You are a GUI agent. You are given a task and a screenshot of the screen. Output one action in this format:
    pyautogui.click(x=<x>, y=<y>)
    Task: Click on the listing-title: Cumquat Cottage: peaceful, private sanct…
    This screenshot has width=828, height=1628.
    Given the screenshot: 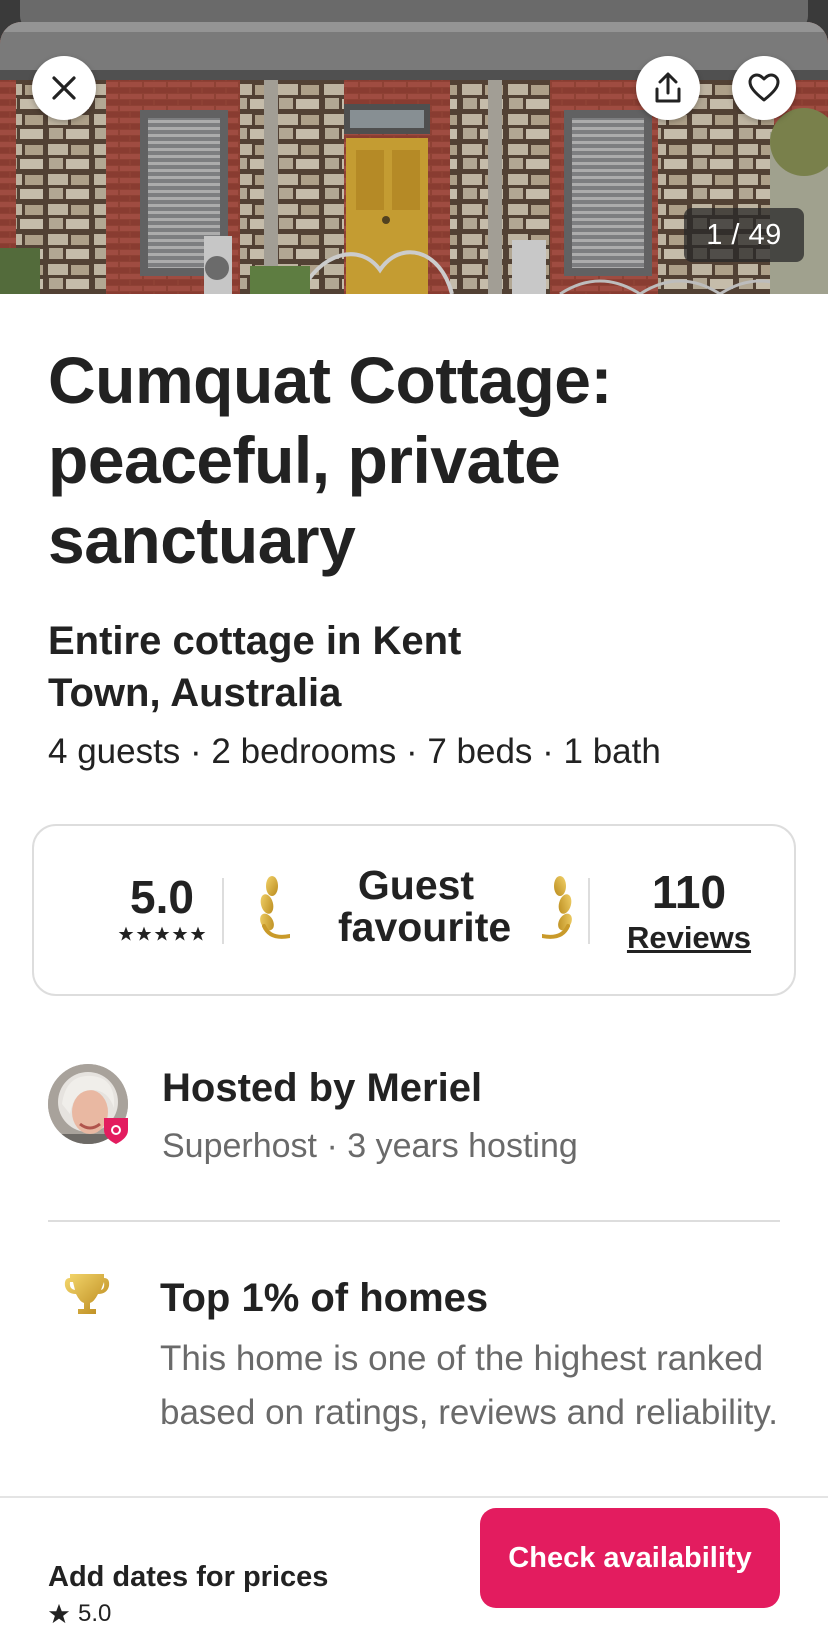 What is the action you would take?
    pyautogui.click(x=330, y=460)
    